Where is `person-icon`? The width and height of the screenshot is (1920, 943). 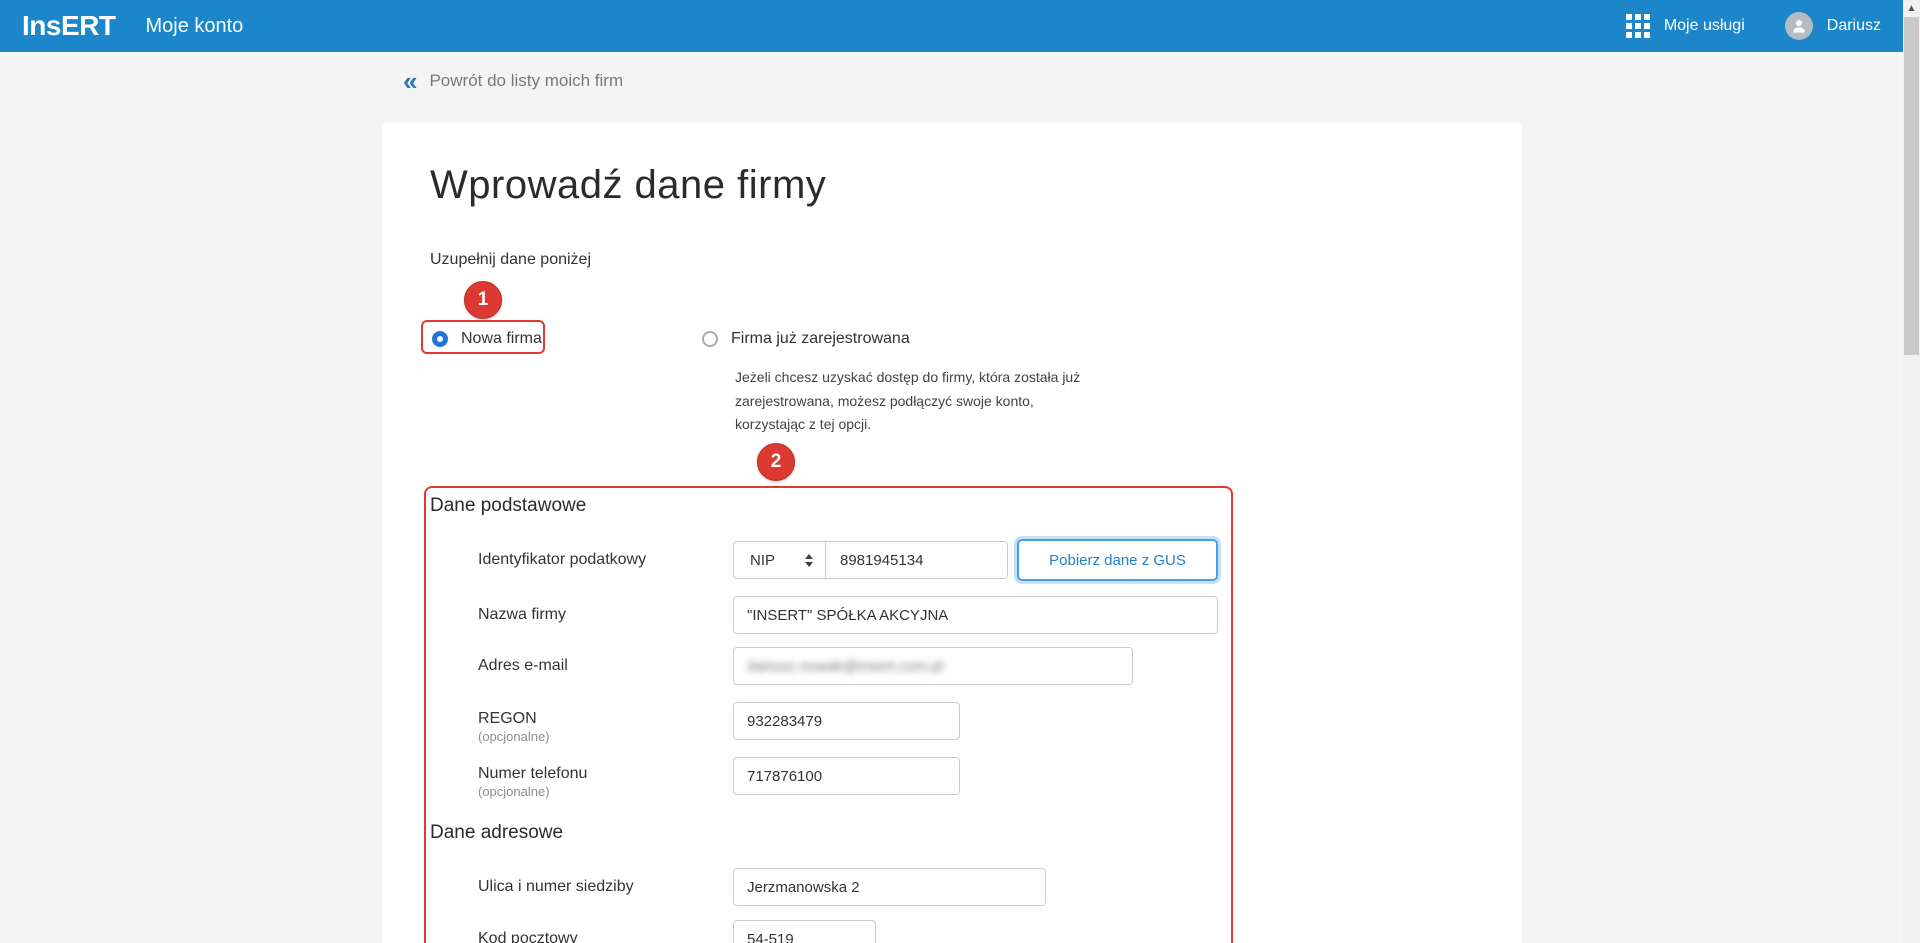 person-icon is located at coordinates (1798, 26).